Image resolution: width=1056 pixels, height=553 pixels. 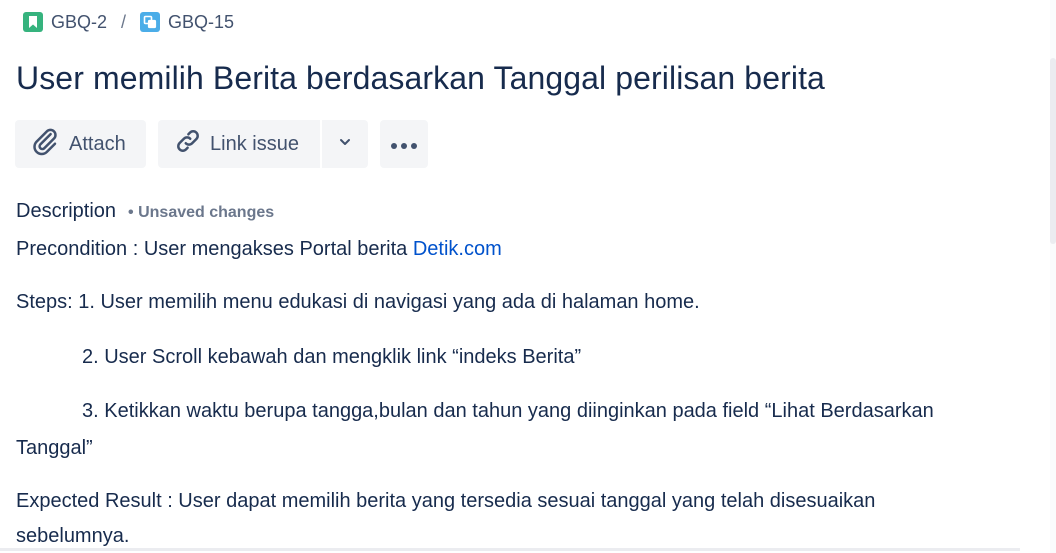 I want to click on ellipsis-icon, so click(x=404, y=144).